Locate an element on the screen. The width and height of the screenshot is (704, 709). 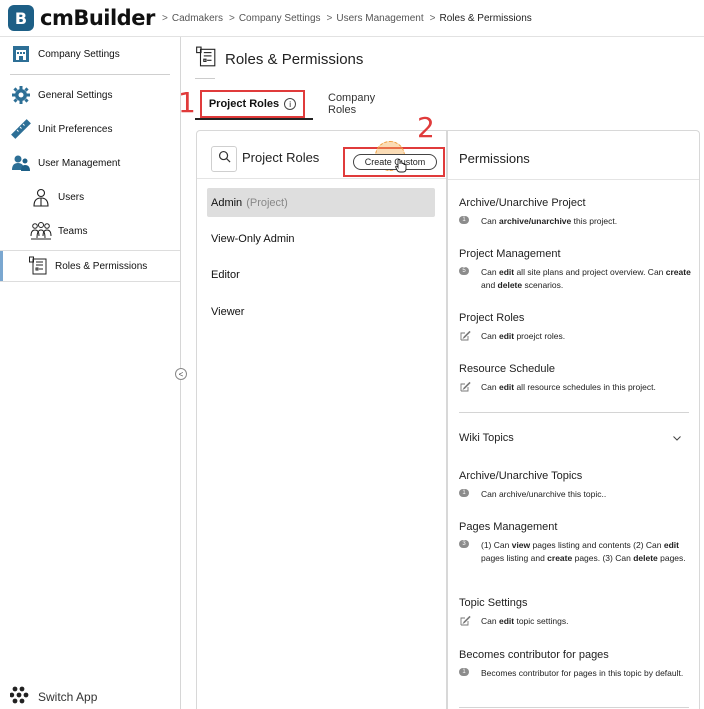
perm-description: Can archive/unarchive this project. is located at coordinates (549, 221).